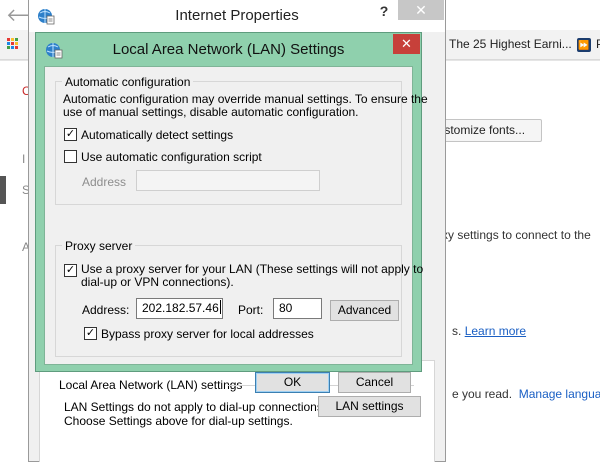 The width and height of the screenshot is (600, 462). Describe the element at coordinates (482, 394) in the screenshot. I see `language-prefix: e you read.` at that location.